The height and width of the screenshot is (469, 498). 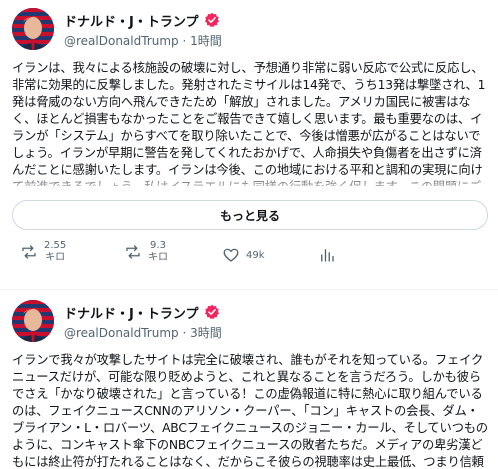 What do you see at coordinates (249, 183) in the screenshot?
I see `text-fade-overlay` at bounding box center [249, 183].